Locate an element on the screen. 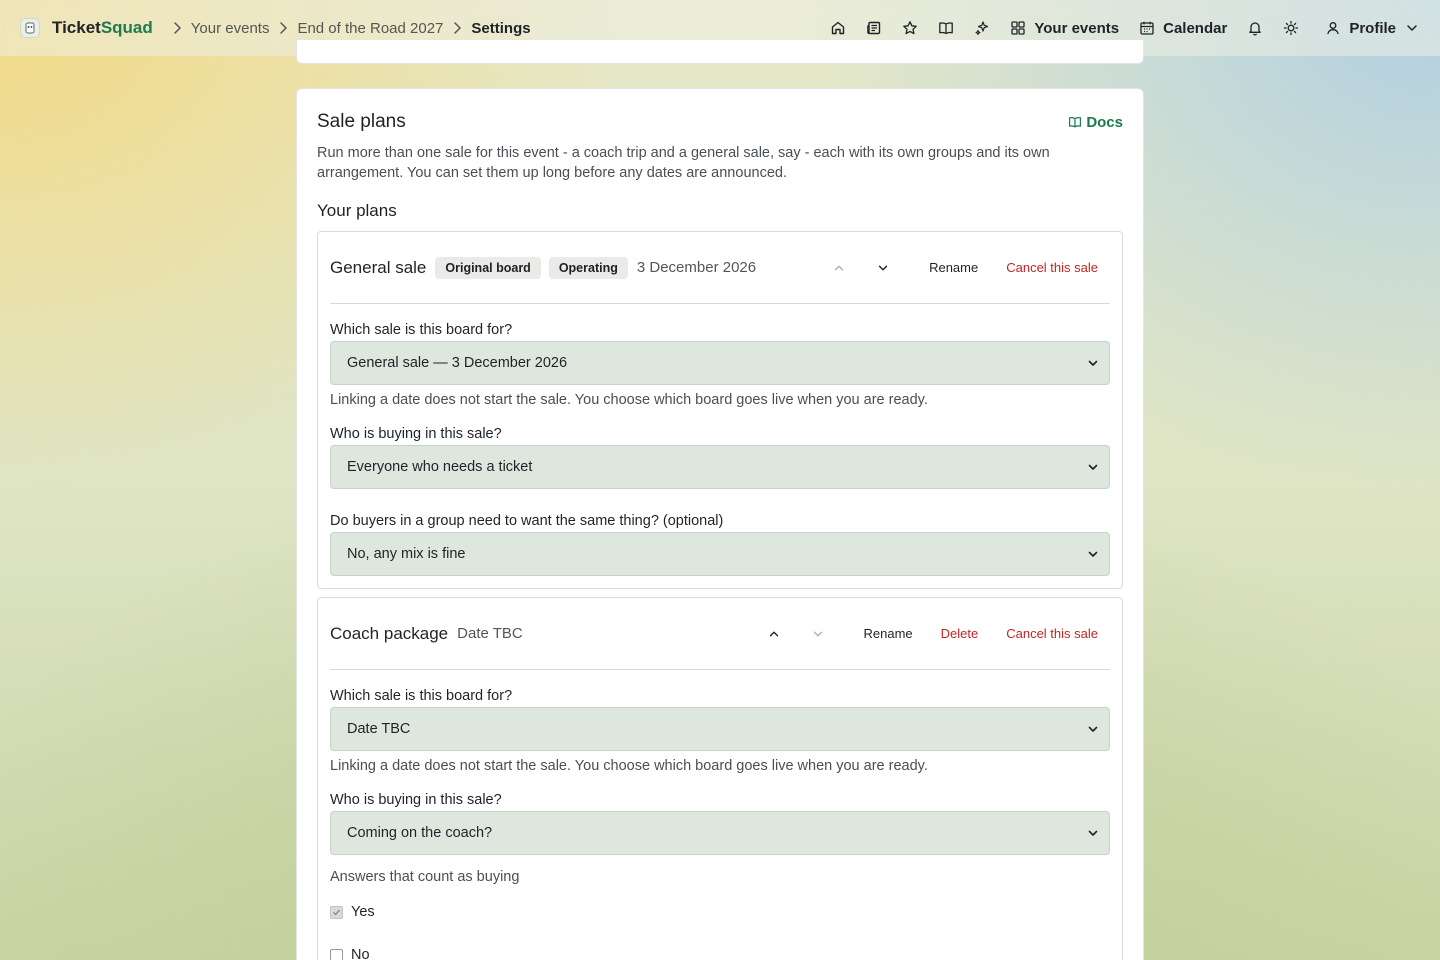 The height and width of the screenshot is (960, 1440). logo-icon is located at coordinates (30, 28).